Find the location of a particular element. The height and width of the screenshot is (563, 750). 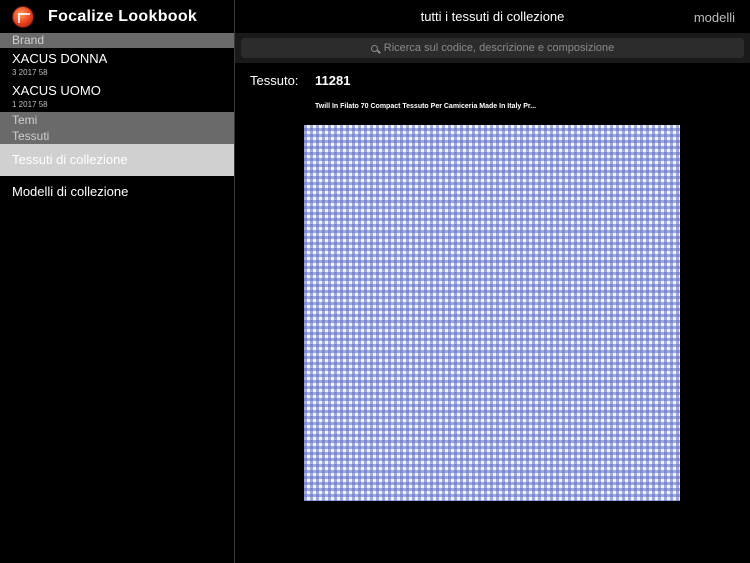

sidebar-header: Focalize Lookbook is located at coordinates (117, 16).